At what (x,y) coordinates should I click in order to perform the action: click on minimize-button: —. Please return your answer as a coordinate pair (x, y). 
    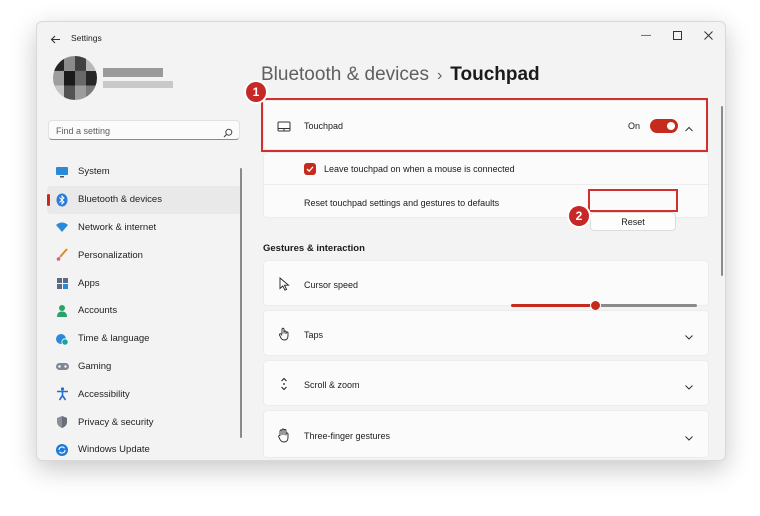
    Looking at the image, I should click on (646, 35).